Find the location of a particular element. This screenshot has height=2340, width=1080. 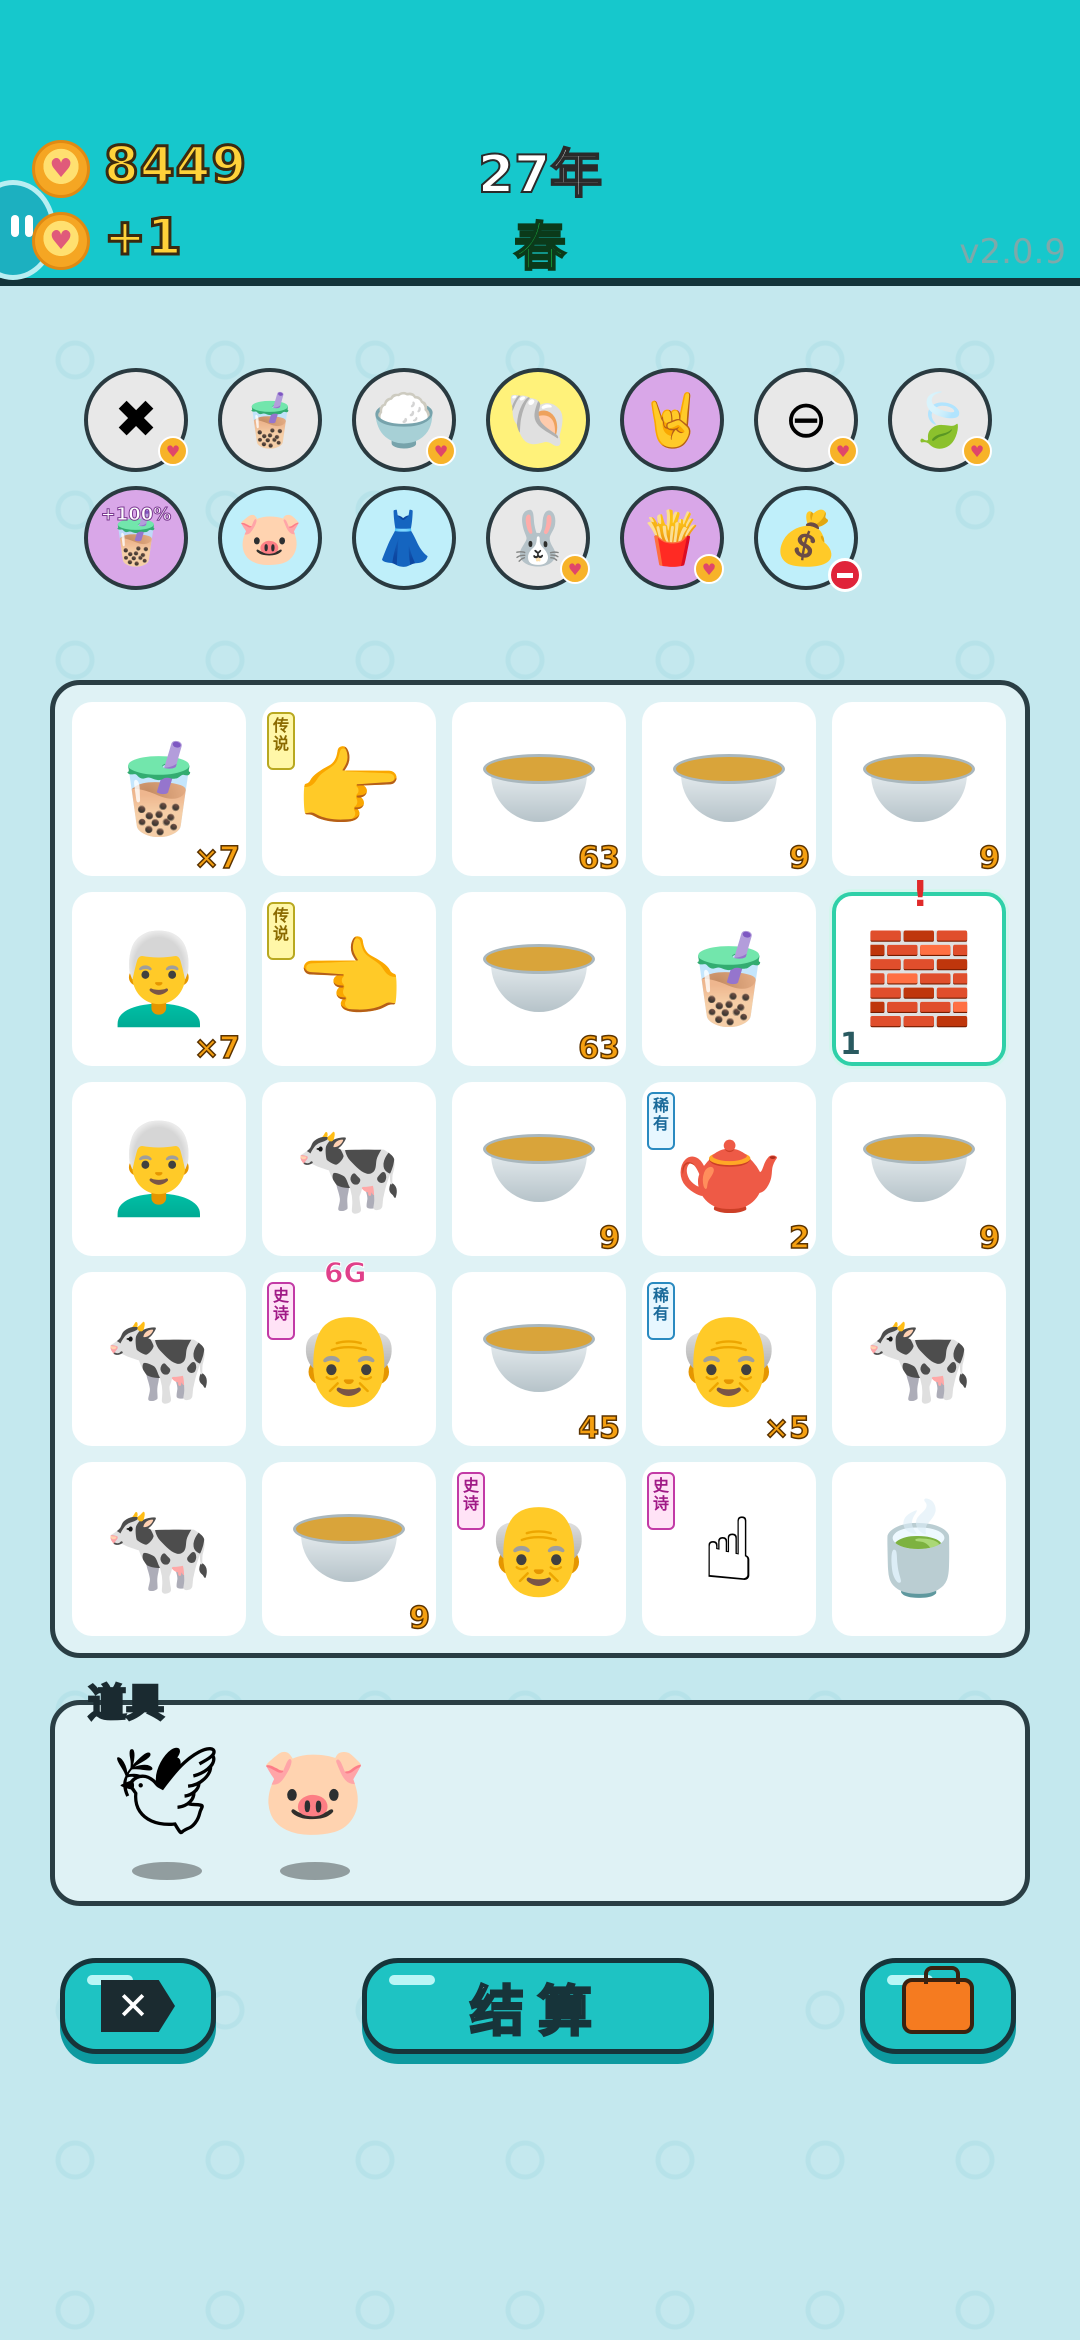

item-count: ×5 is located at coordinates (787, 1428).